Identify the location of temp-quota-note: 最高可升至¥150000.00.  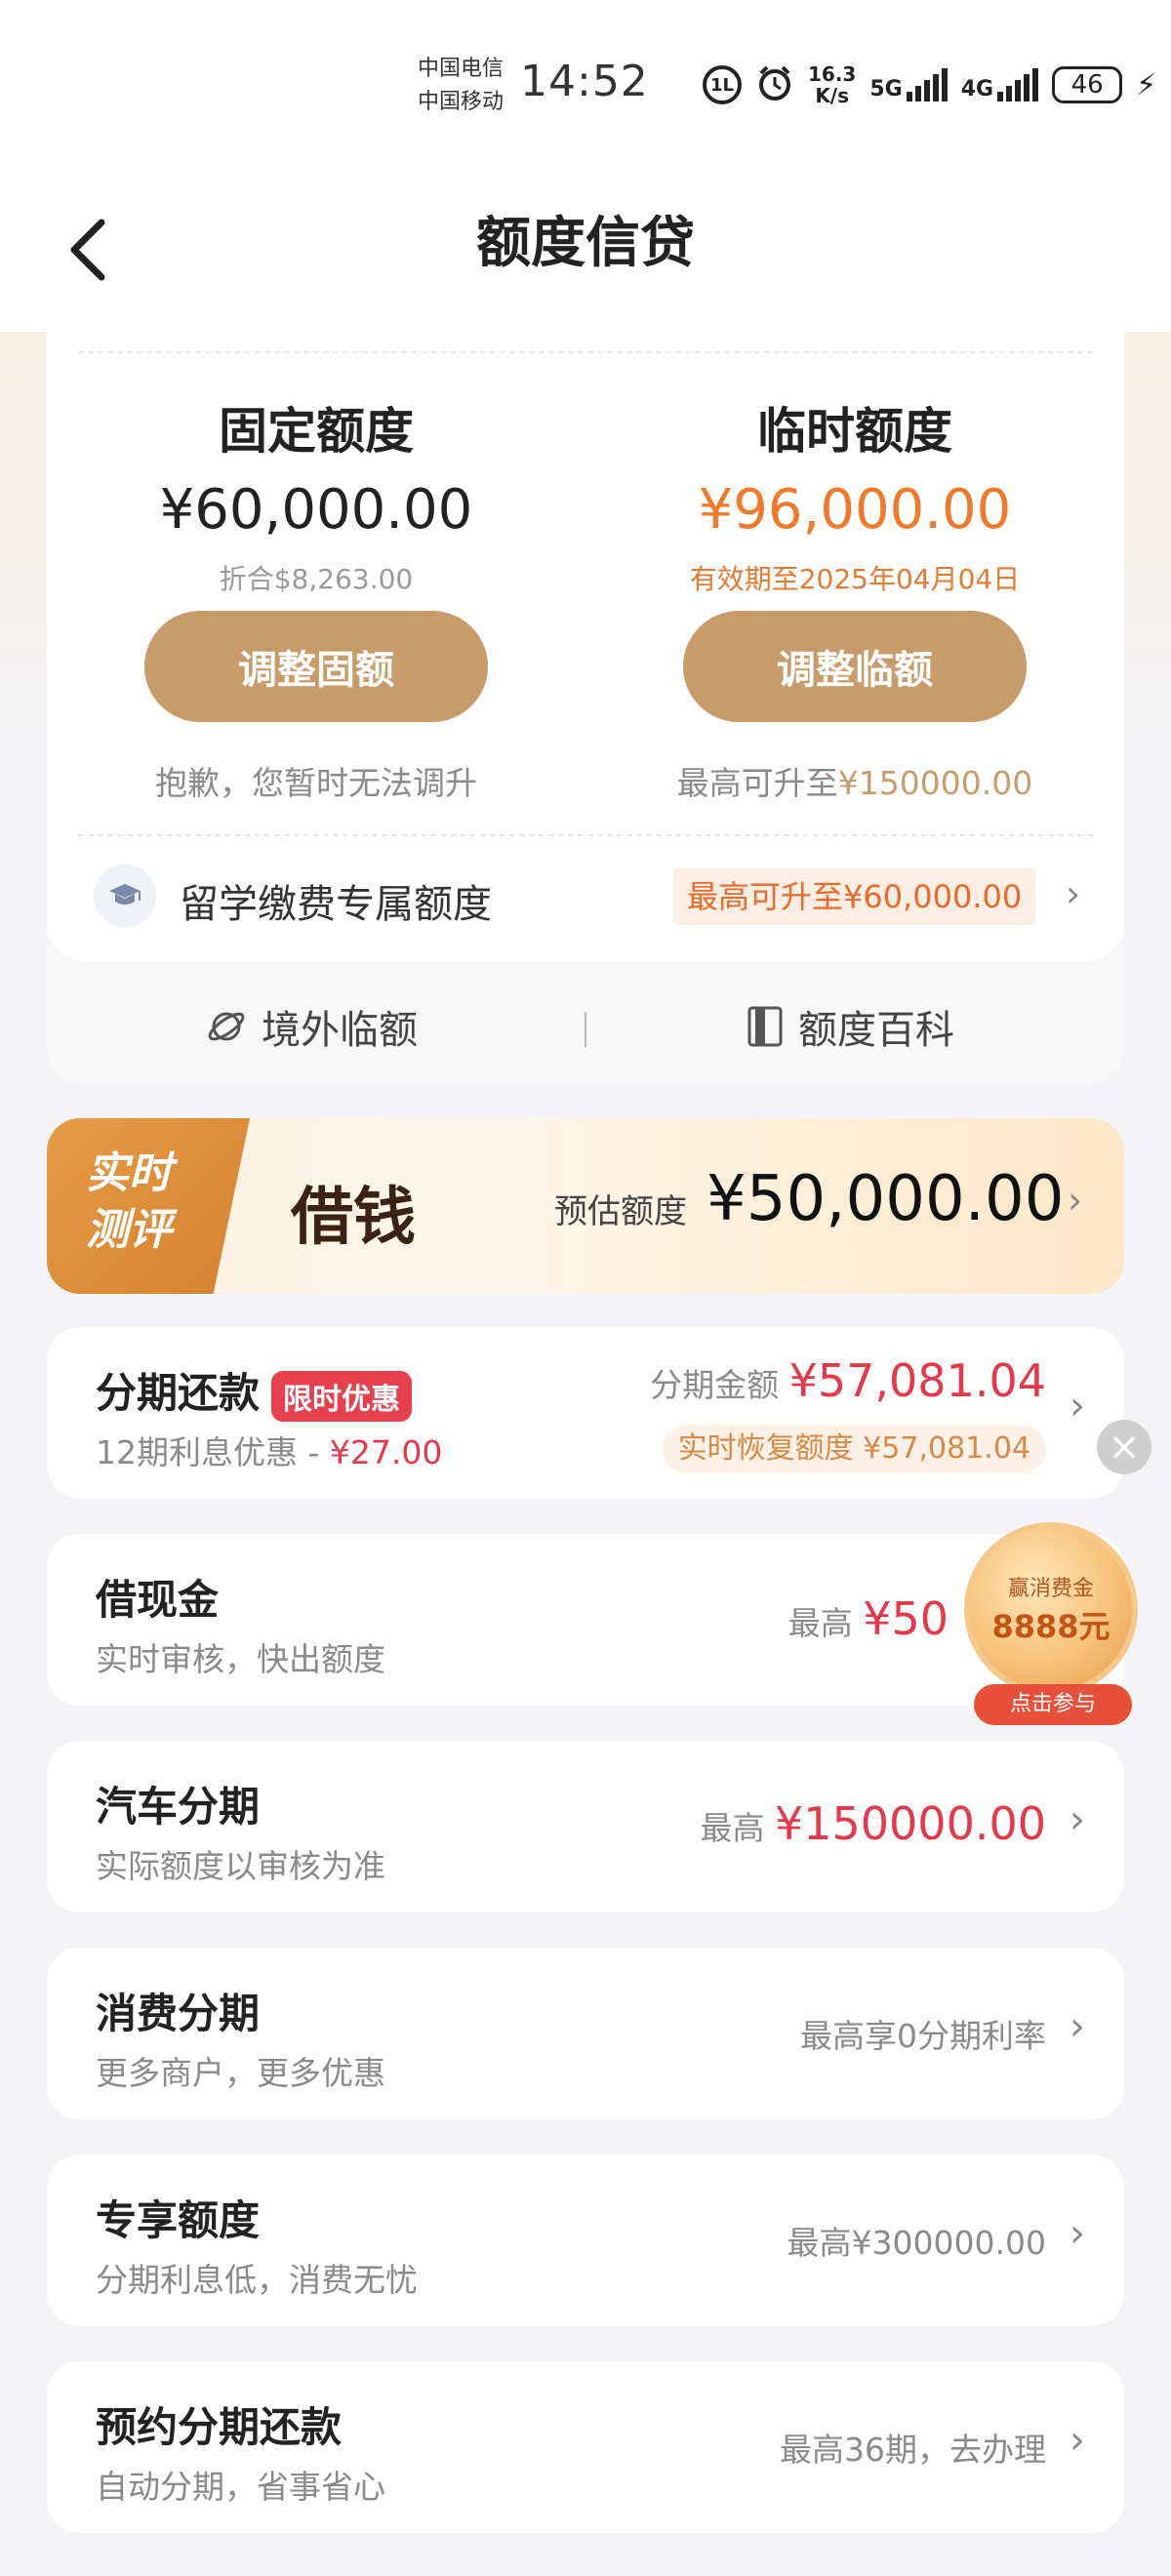
(855, 780).